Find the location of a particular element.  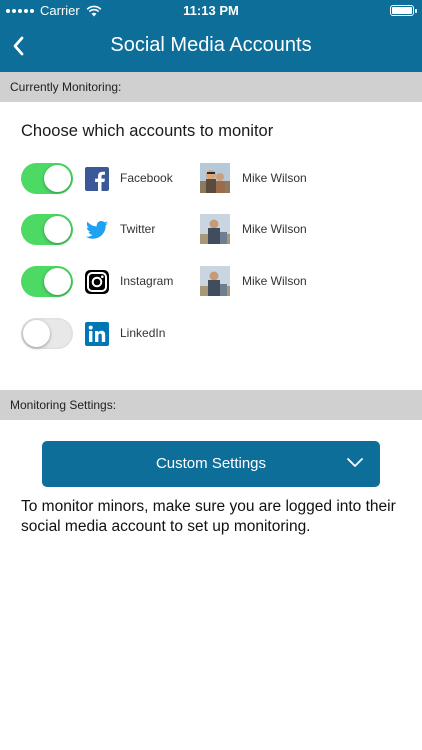

twitter-monitor-toggle is located at coordinates (47, 229).